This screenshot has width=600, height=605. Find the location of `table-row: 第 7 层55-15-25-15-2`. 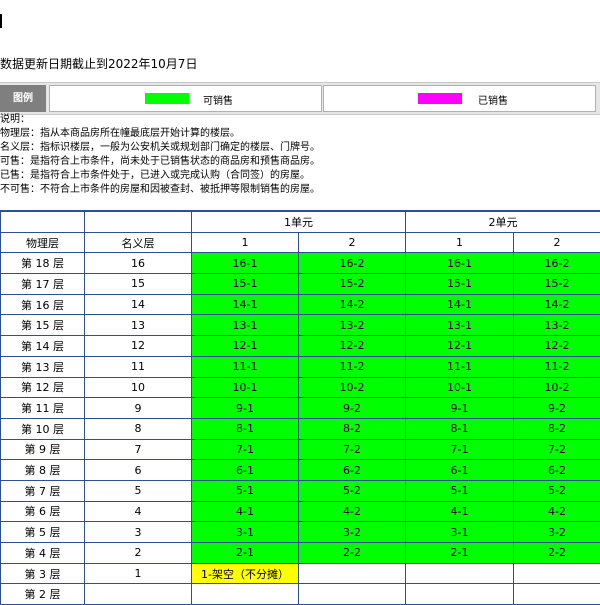

table-row: 第 7 层55-15-25-15-2 is located at coordinates (300, 490).